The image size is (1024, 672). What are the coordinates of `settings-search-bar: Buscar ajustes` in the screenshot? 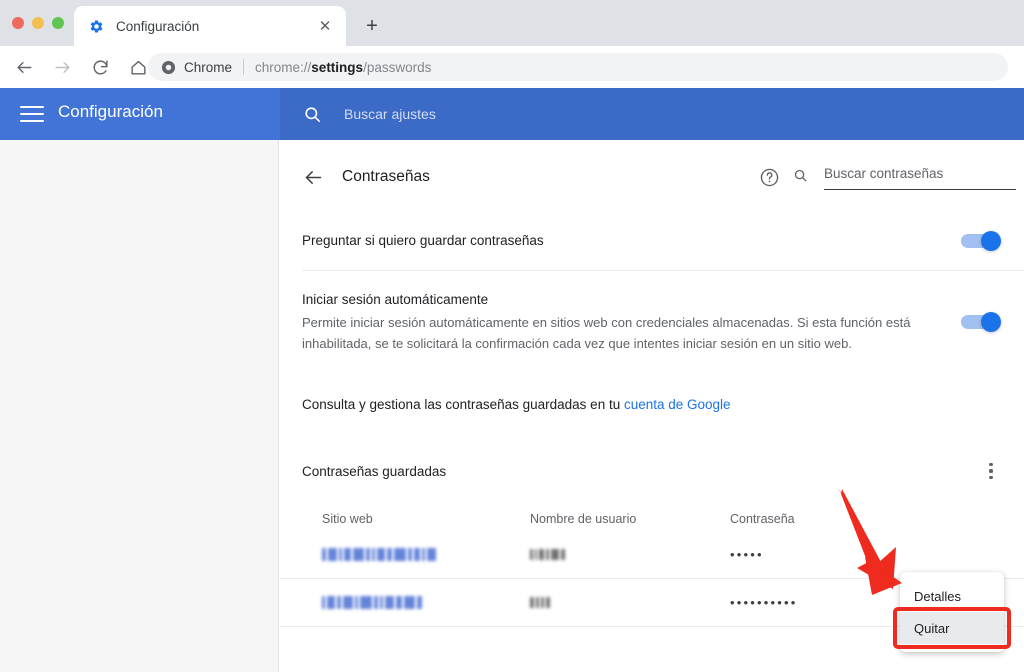 It's located at (652, 114).